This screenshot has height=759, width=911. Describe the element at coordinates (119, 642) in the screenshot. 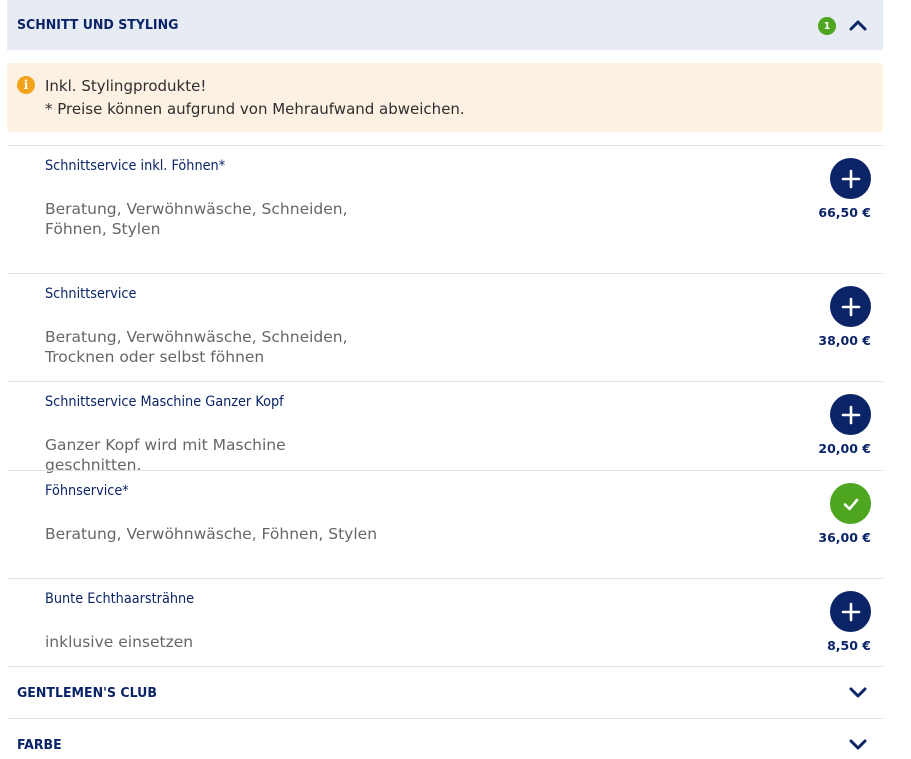

I see `service-description: inklusive einsetzen` at that location.